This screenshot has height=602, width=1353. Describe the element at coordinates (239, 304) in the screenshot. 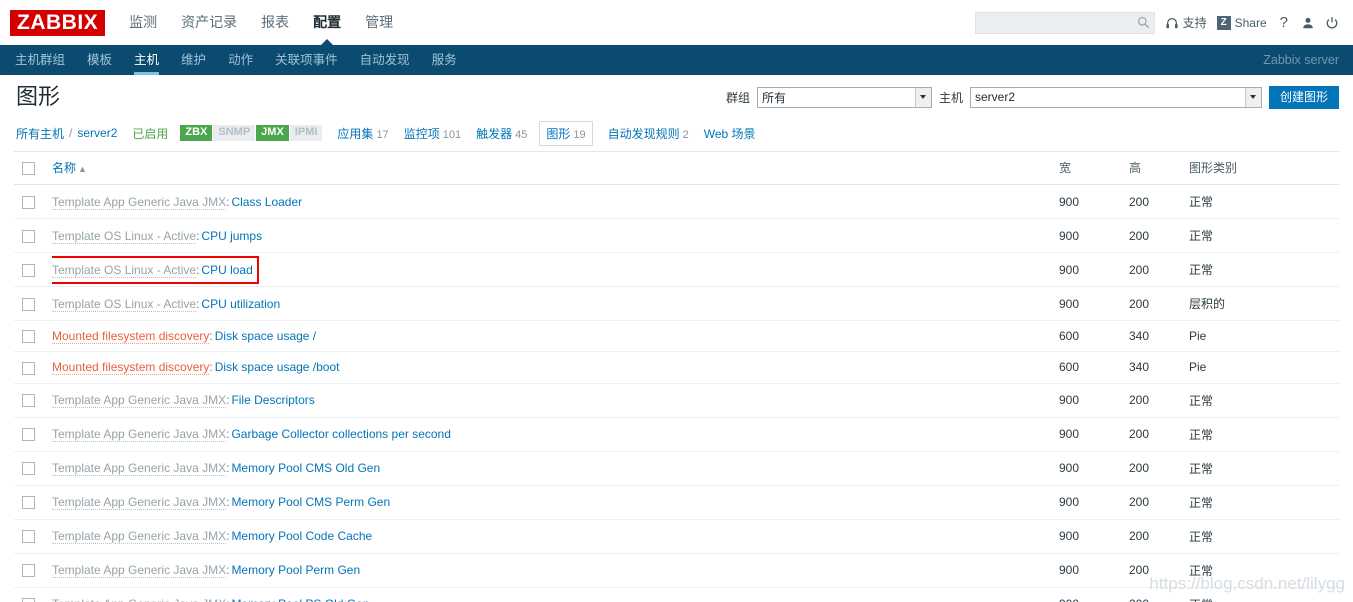

I see `graph-name-link: CPU utilization` at that location.